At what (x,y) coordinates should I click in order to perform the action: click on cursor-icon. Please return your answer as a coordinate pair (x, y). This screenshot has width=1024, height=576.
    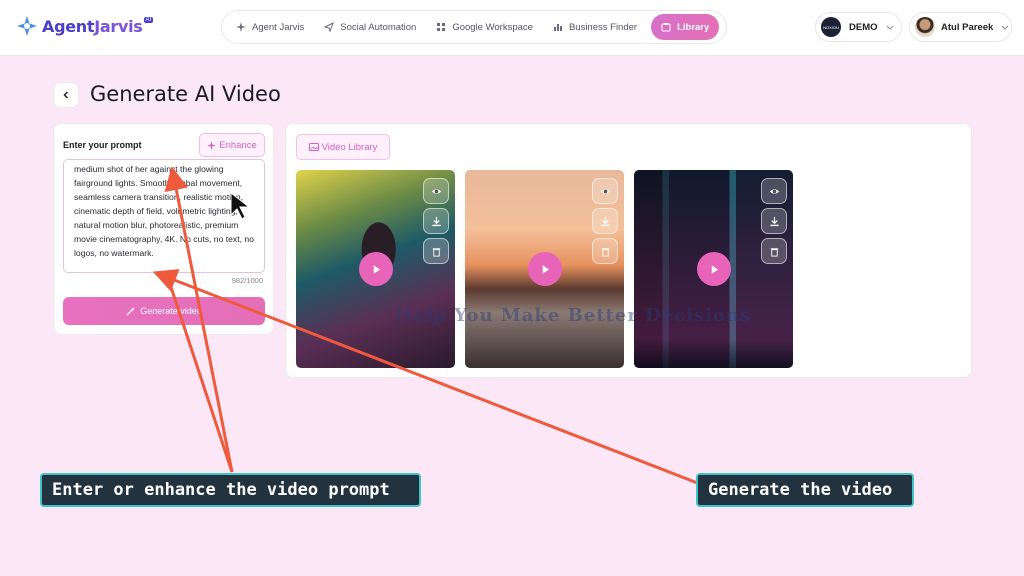
    Looking at the image, I should click on (240, 205).